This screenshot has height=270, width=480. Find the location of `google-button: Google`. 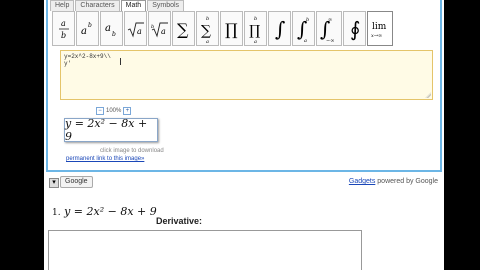

google-button: Google is located at coordinates (76, 182).